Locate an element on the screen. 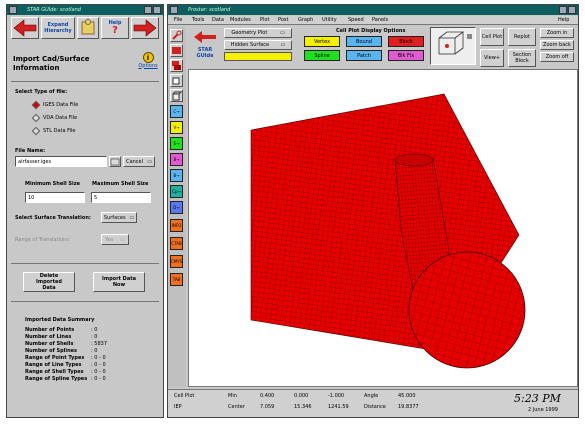 This screenshot has height=426, width=585. menu-speed: Speed is located at coordinates (356, 20).